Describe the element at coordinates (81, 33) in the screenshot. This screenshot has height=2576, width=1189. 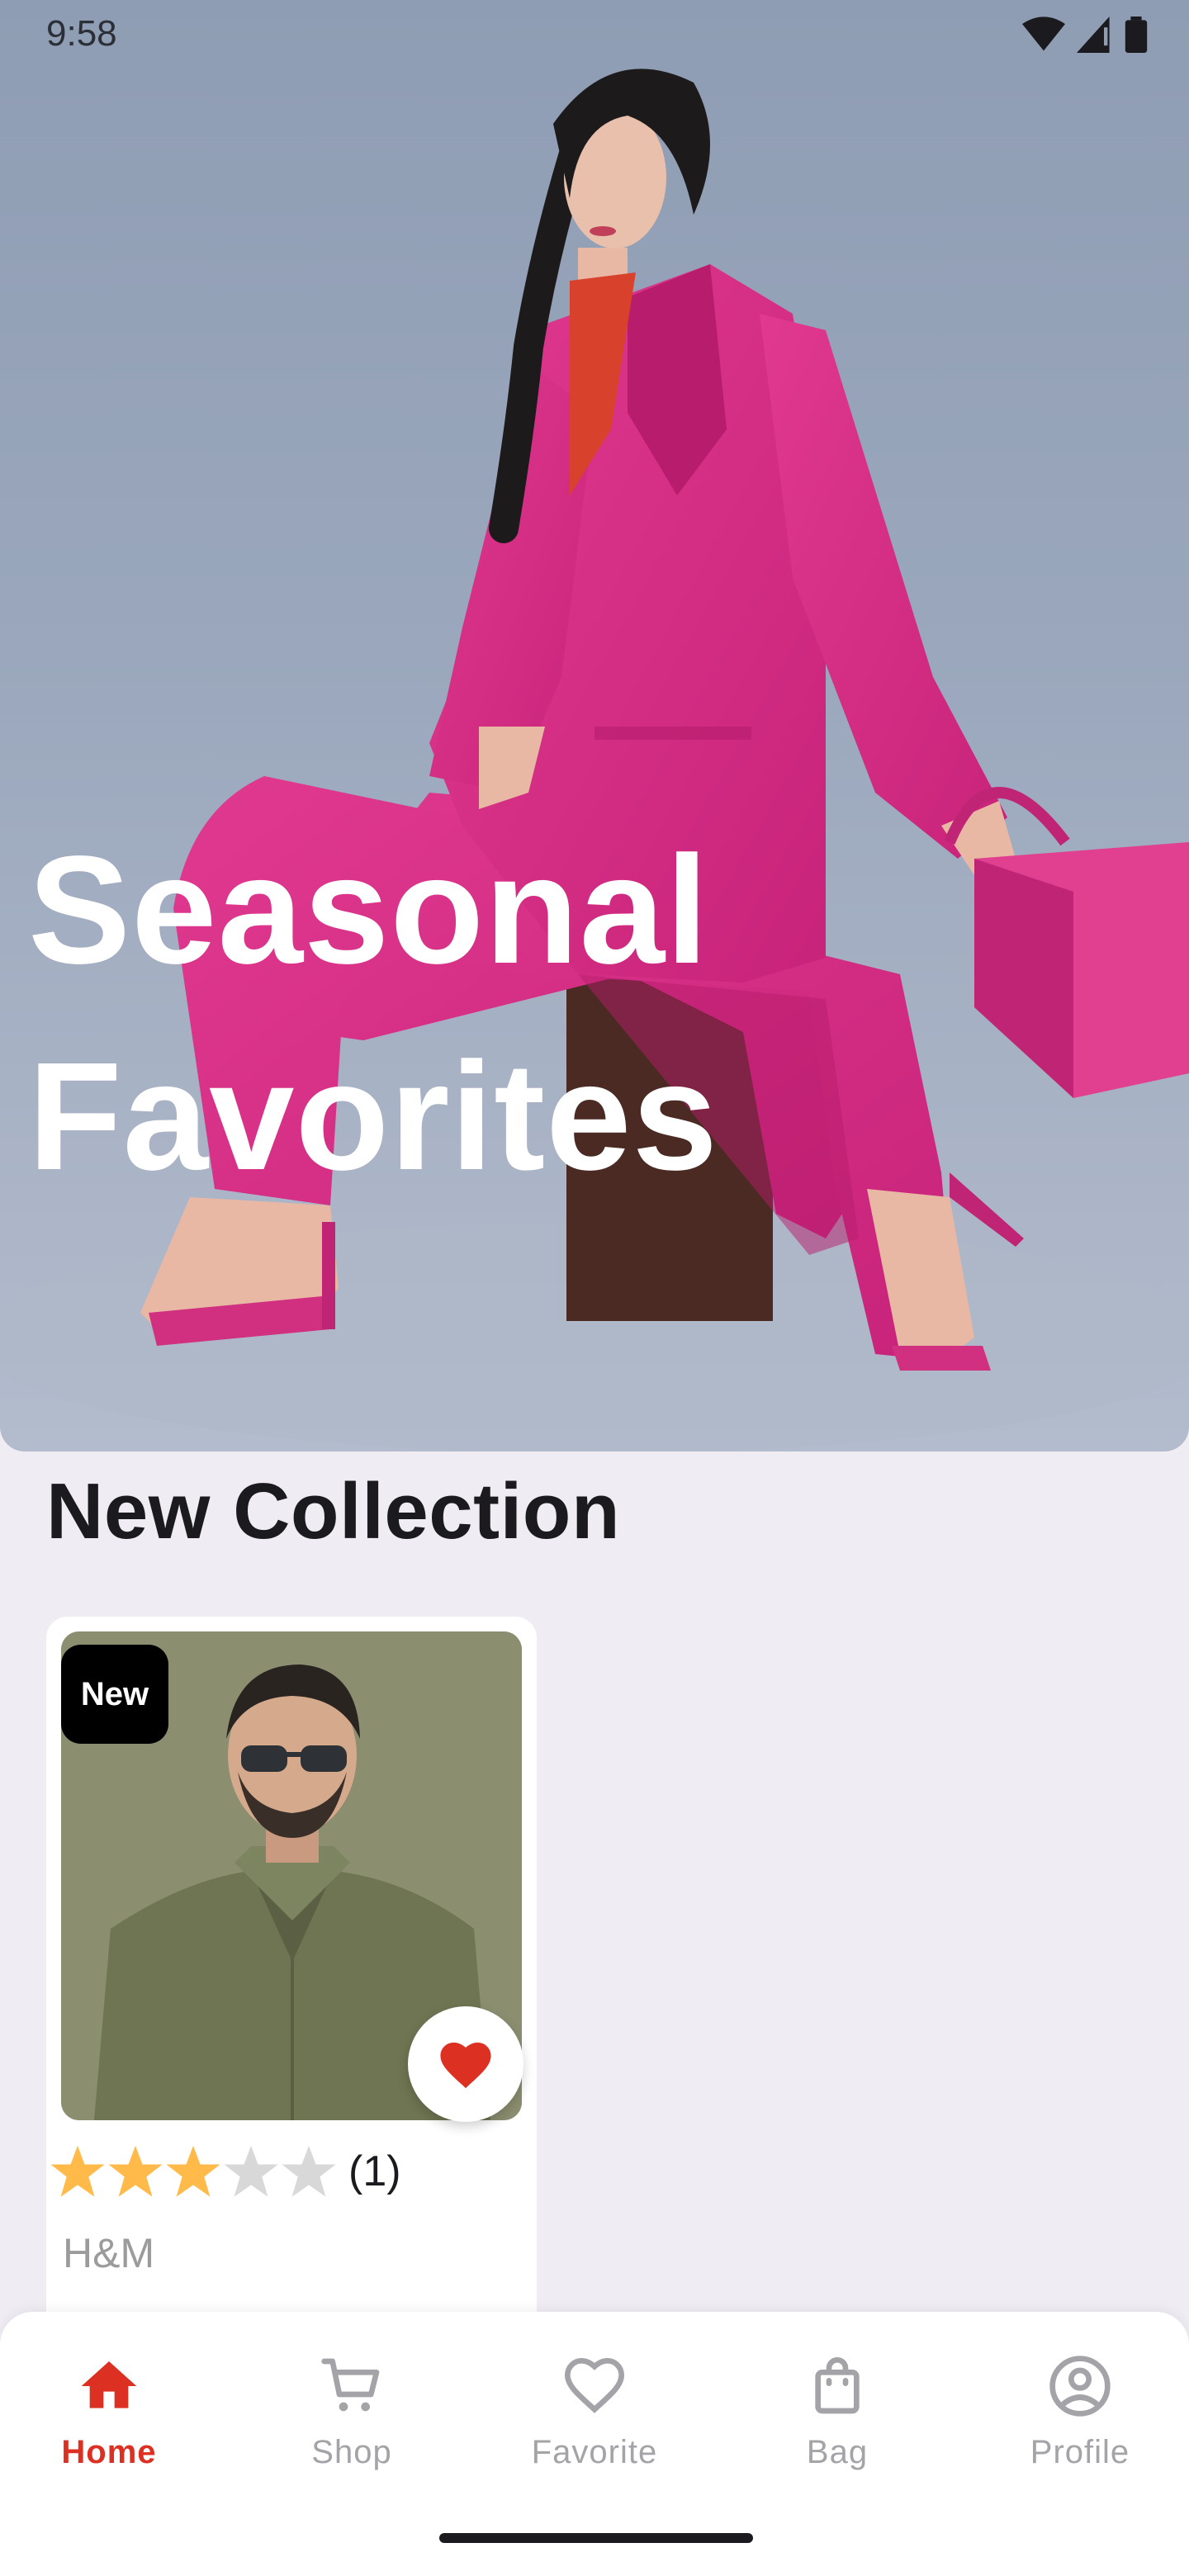
I see `status-time: 9:58` at that location.